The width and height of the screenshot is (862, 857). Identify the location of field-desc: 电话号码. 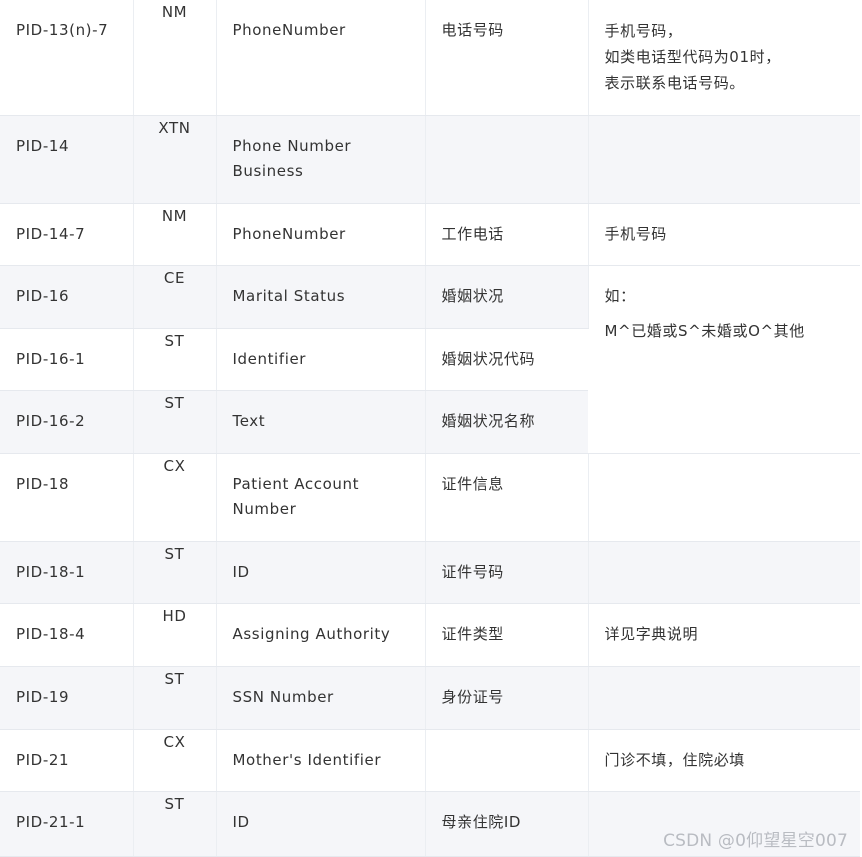
(507, 58).